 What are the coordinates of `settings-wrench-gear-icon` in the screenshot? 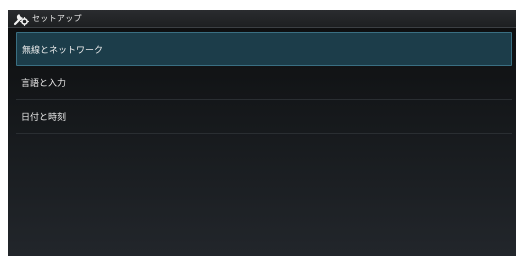 It's located at (21, 19).